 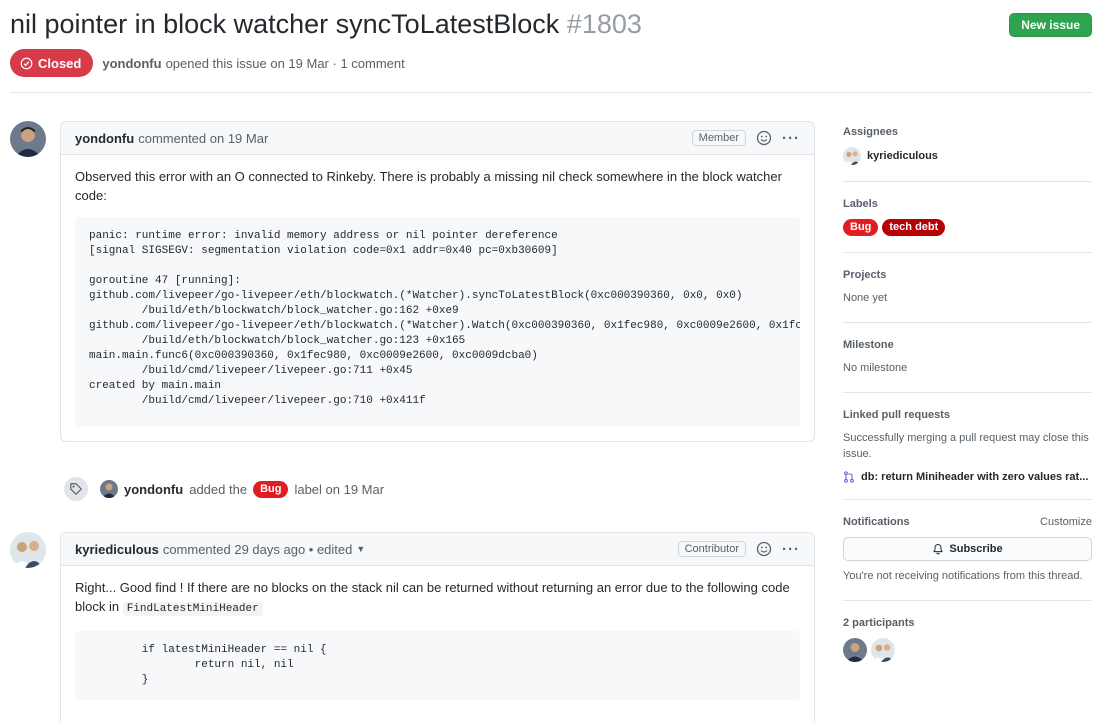 What do you see at coordinates (865, 298) in the screenshot?
I see `projects-value: None yet` at bounding box center [865, 298].